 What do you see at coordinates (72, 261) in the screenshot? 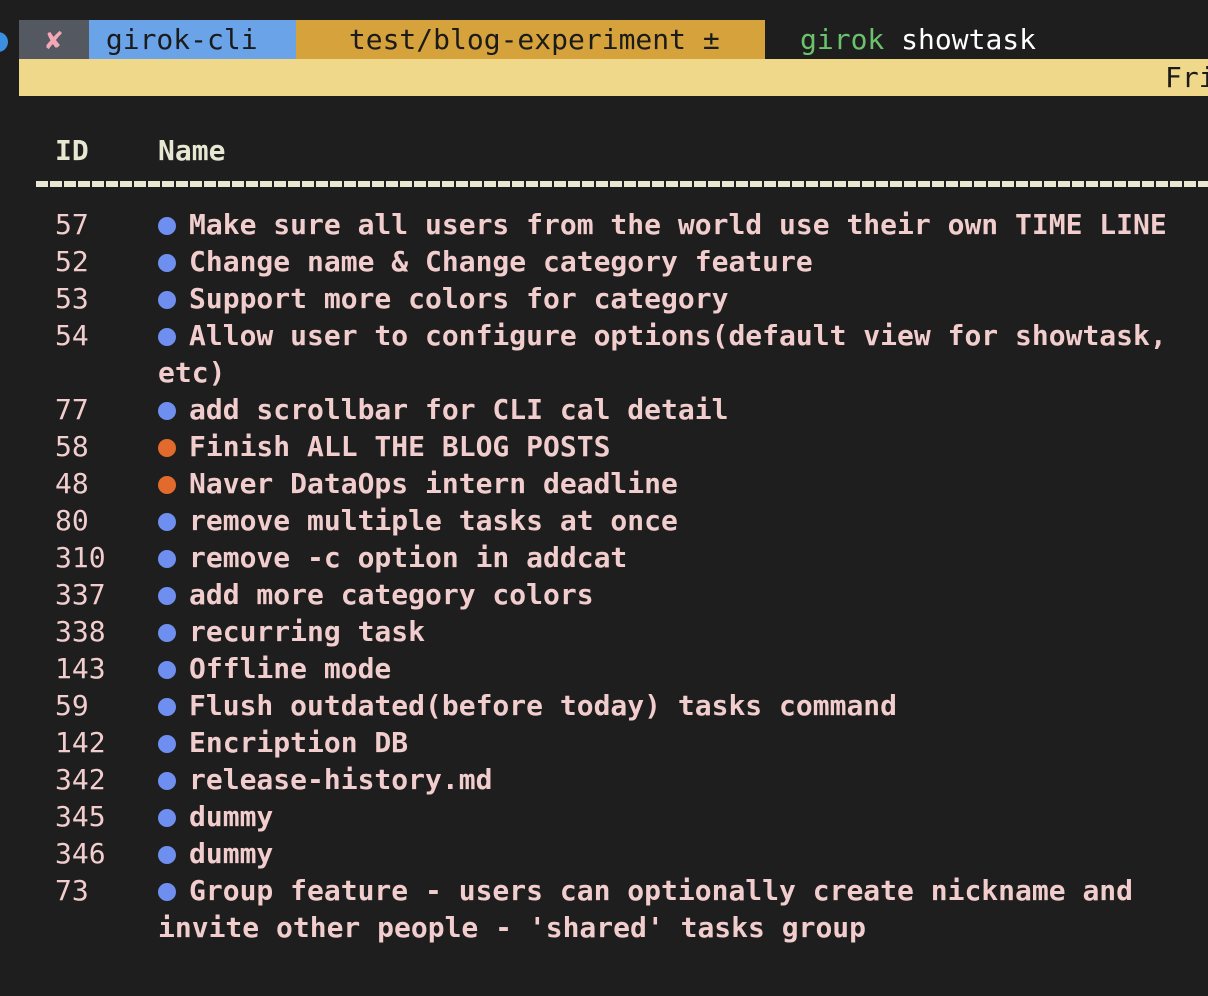
I see `task-id: 52` at bounding box center [72, 261].